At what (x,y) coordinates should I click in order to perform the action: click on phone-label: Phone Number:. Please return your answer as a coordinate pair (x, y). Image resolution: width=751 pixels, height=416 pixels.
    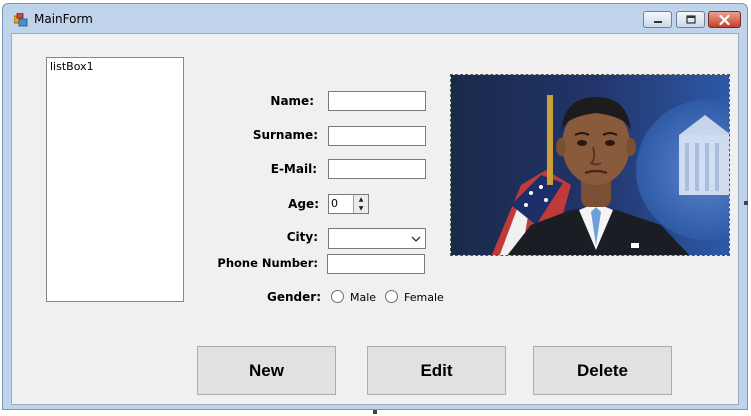
    Looking at the image, I should click on (267, 263).